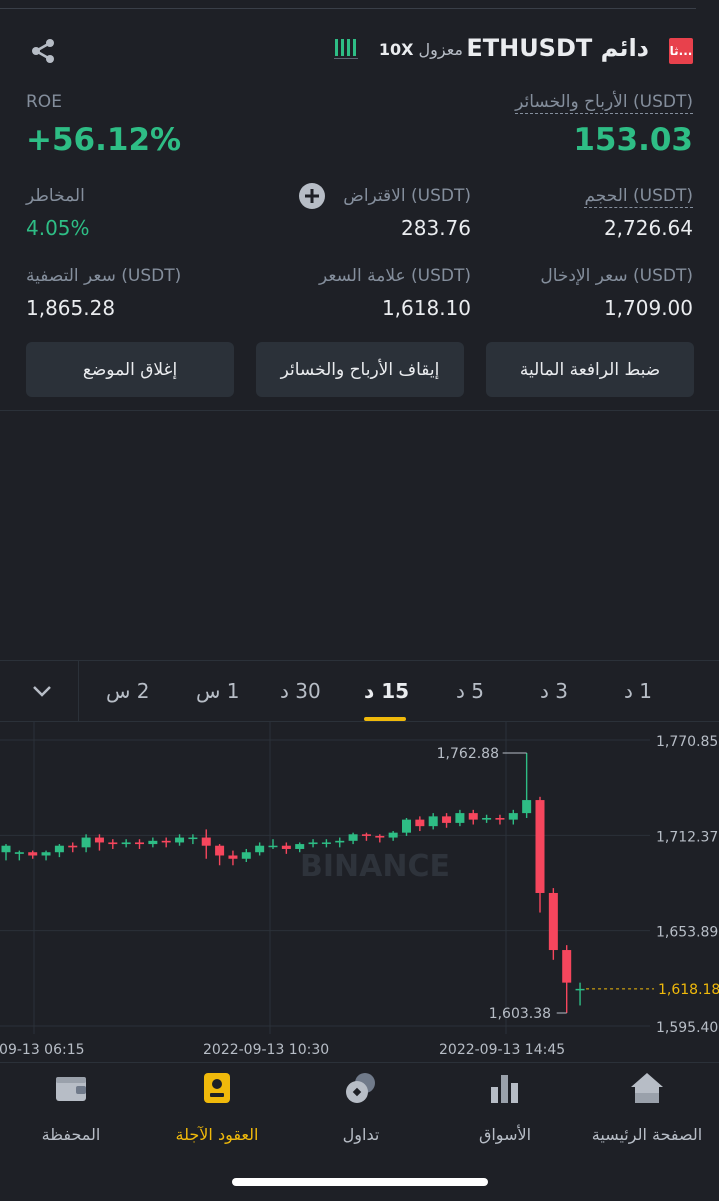 This screenshot has height=1201, width=719. What do you see at coordinates (217, 1134) in the screenshot?
I see `nav-futures-label: العقود الآجلة` at bounding box center [217, 1134].